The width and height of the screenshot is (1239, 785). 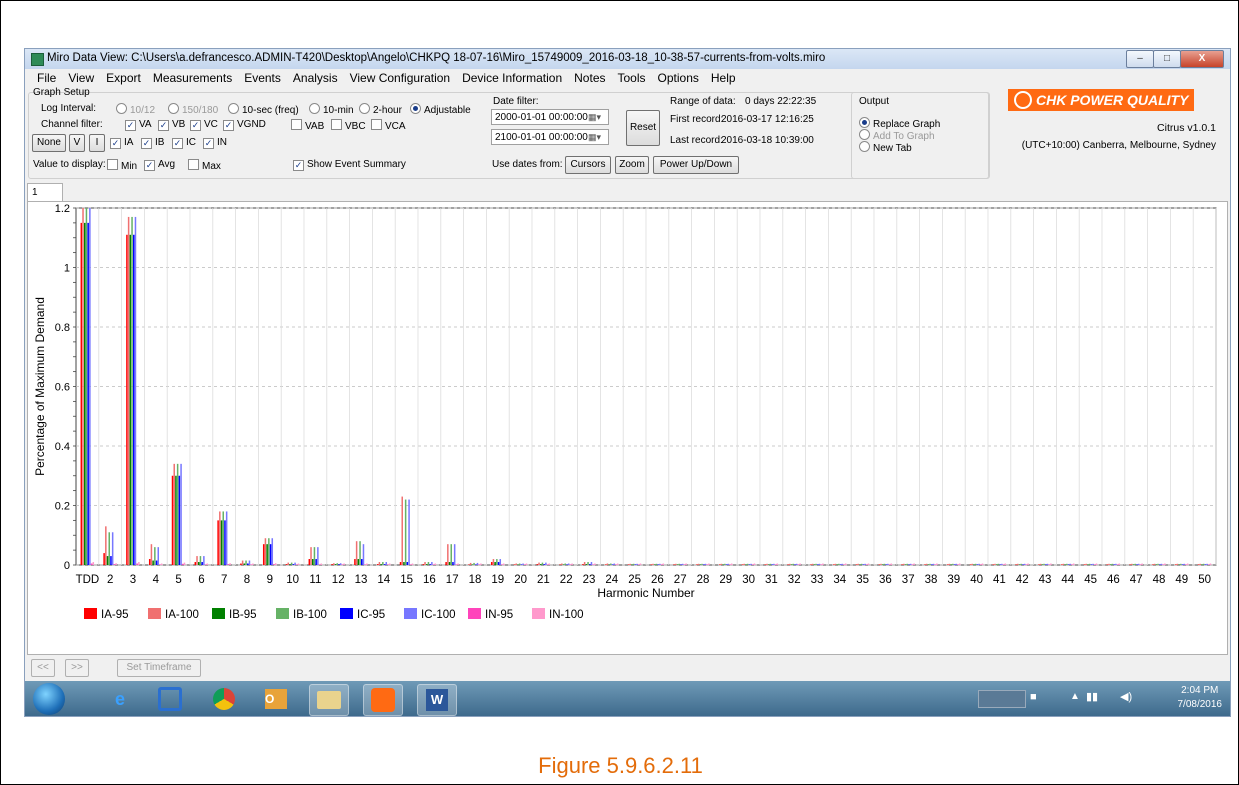 I want to click on channel-in: ✓ IN, so click(x=215, y=143).